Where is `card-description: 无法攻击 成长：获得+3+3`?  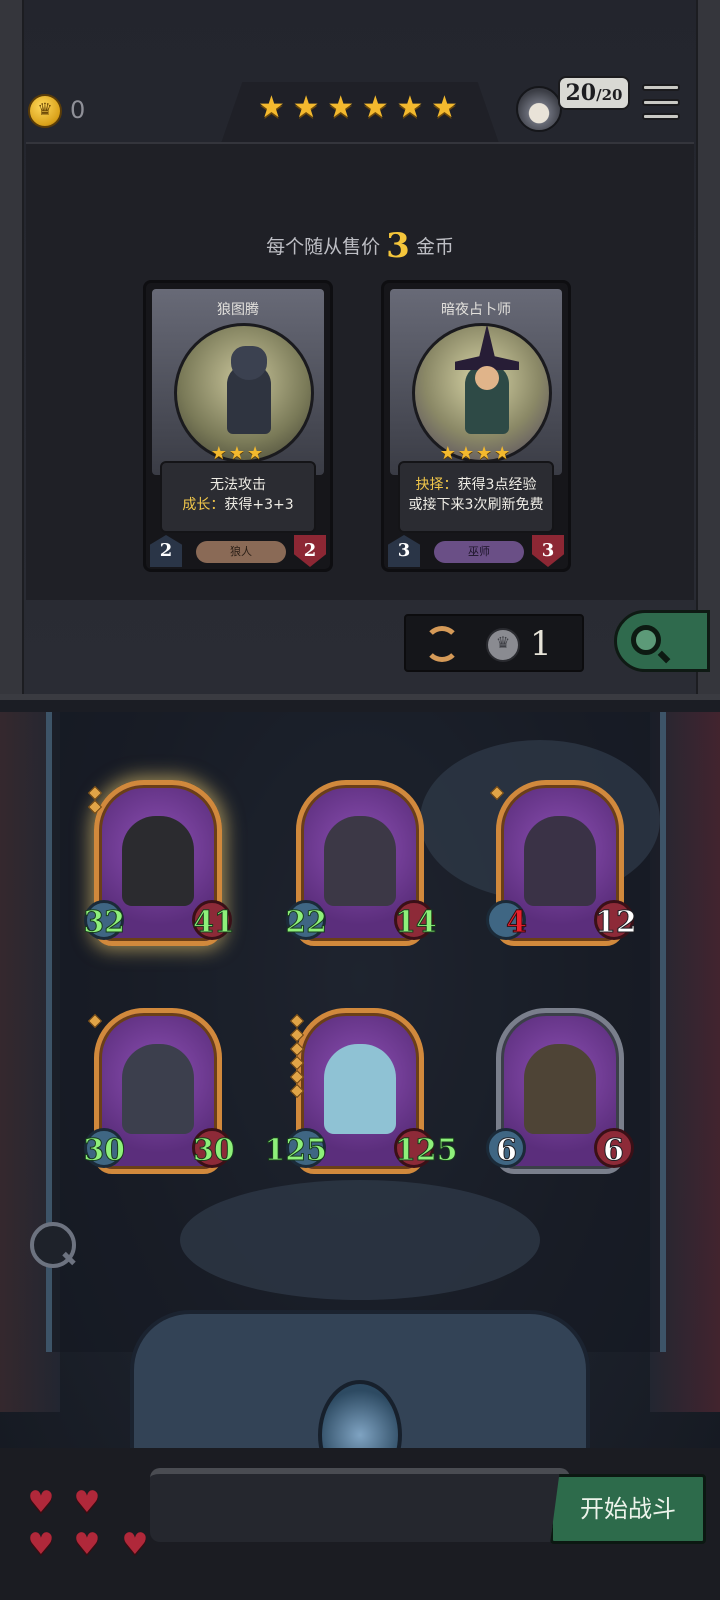 card-description: 无法攻击 成长：获得+3+3 is located at coordinates (238, 497).